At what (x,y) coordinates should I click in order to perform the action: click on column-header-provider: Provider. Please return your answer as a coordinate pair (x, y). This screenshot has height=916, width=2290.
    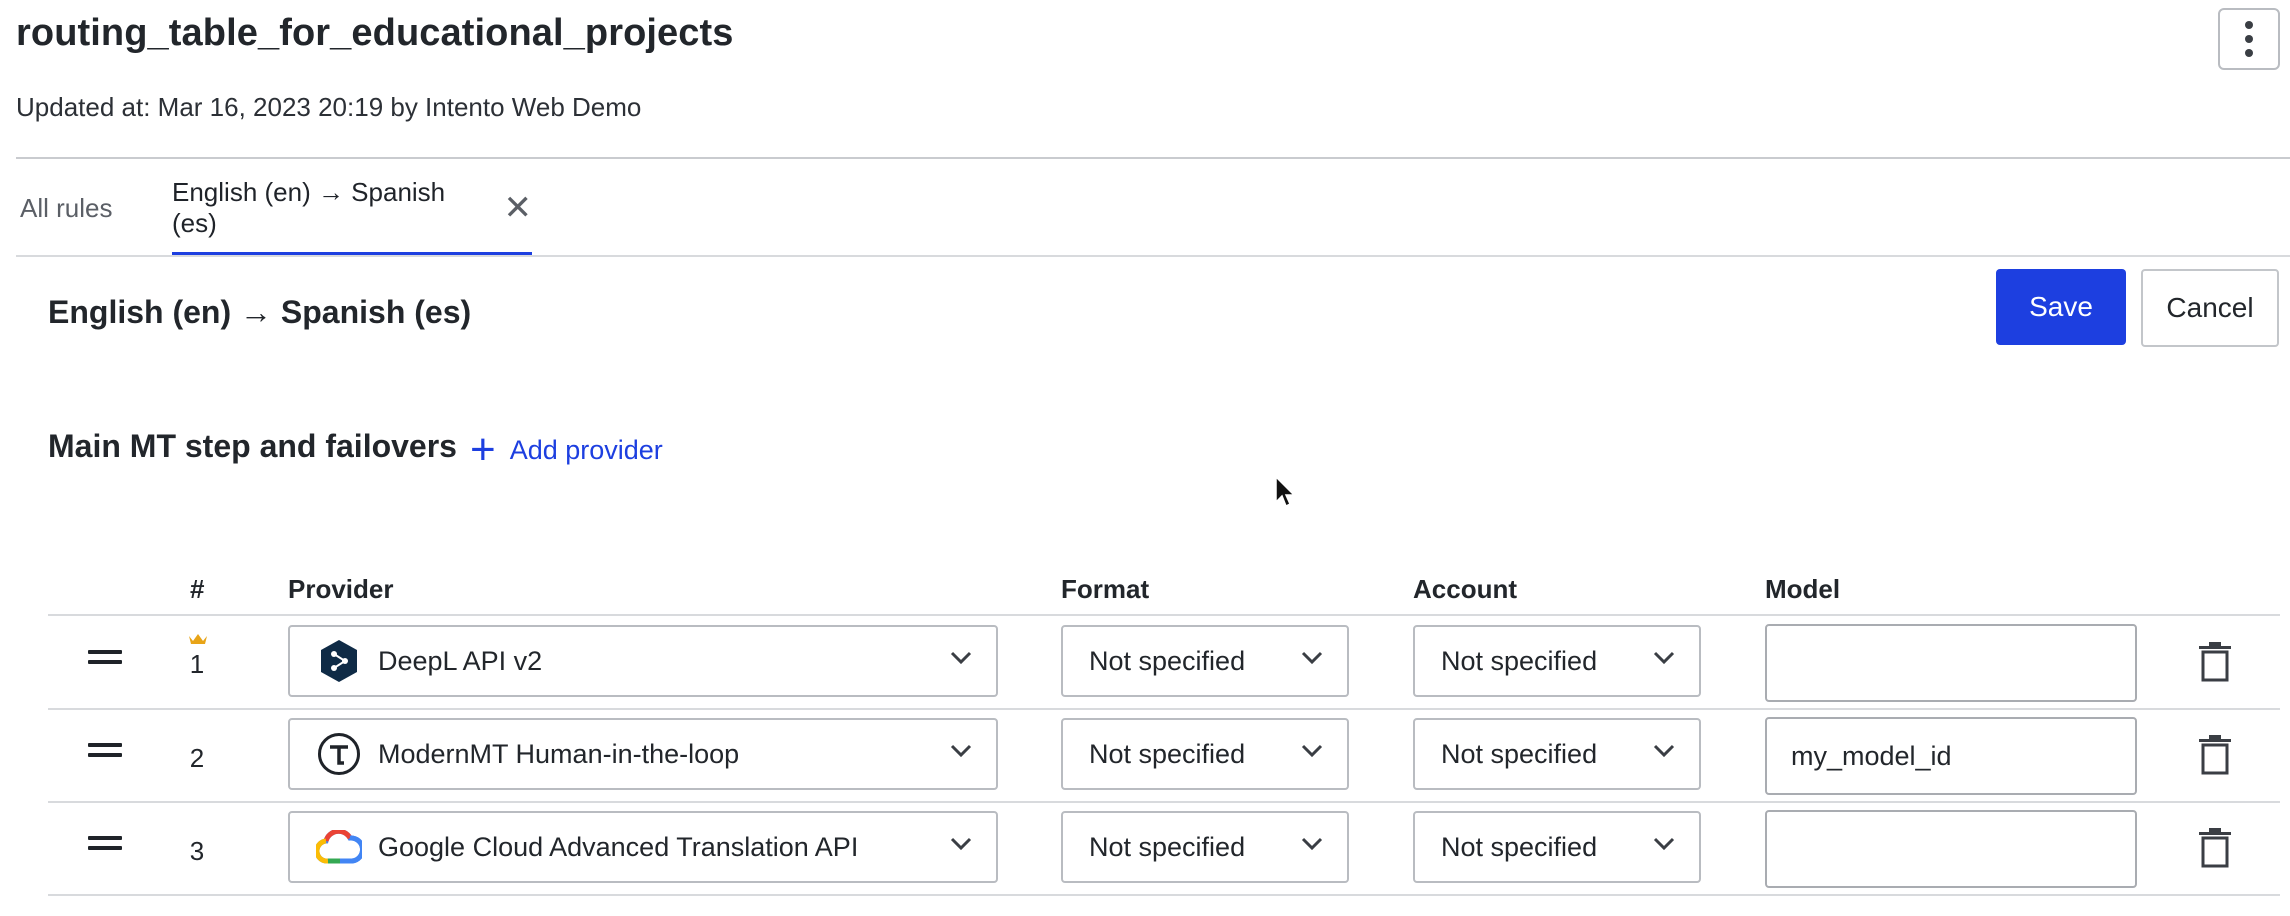
    Looking at the image, I should click on (341, 589).